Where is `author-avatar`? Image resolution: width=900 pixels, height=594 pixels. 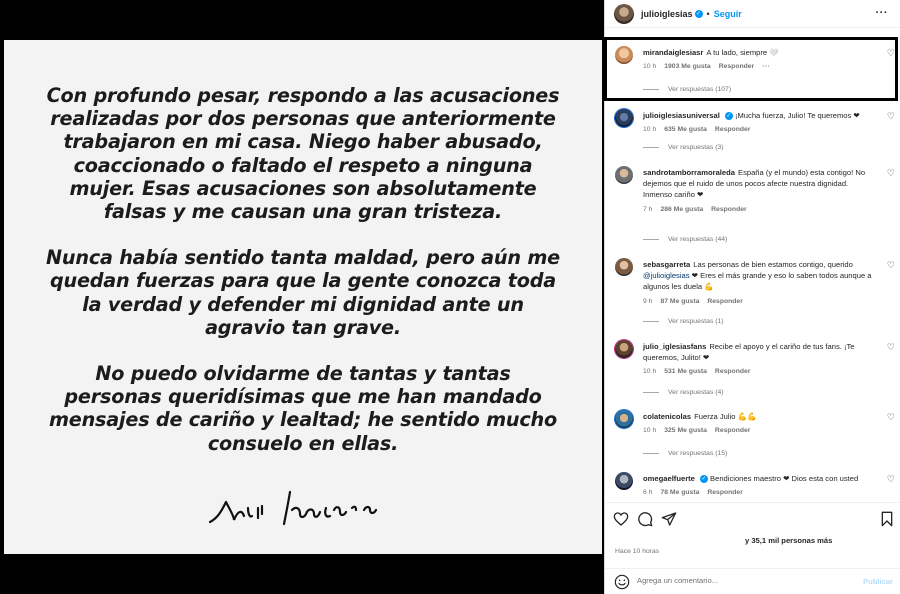 author-avatar is located at coordinates (624, 13).